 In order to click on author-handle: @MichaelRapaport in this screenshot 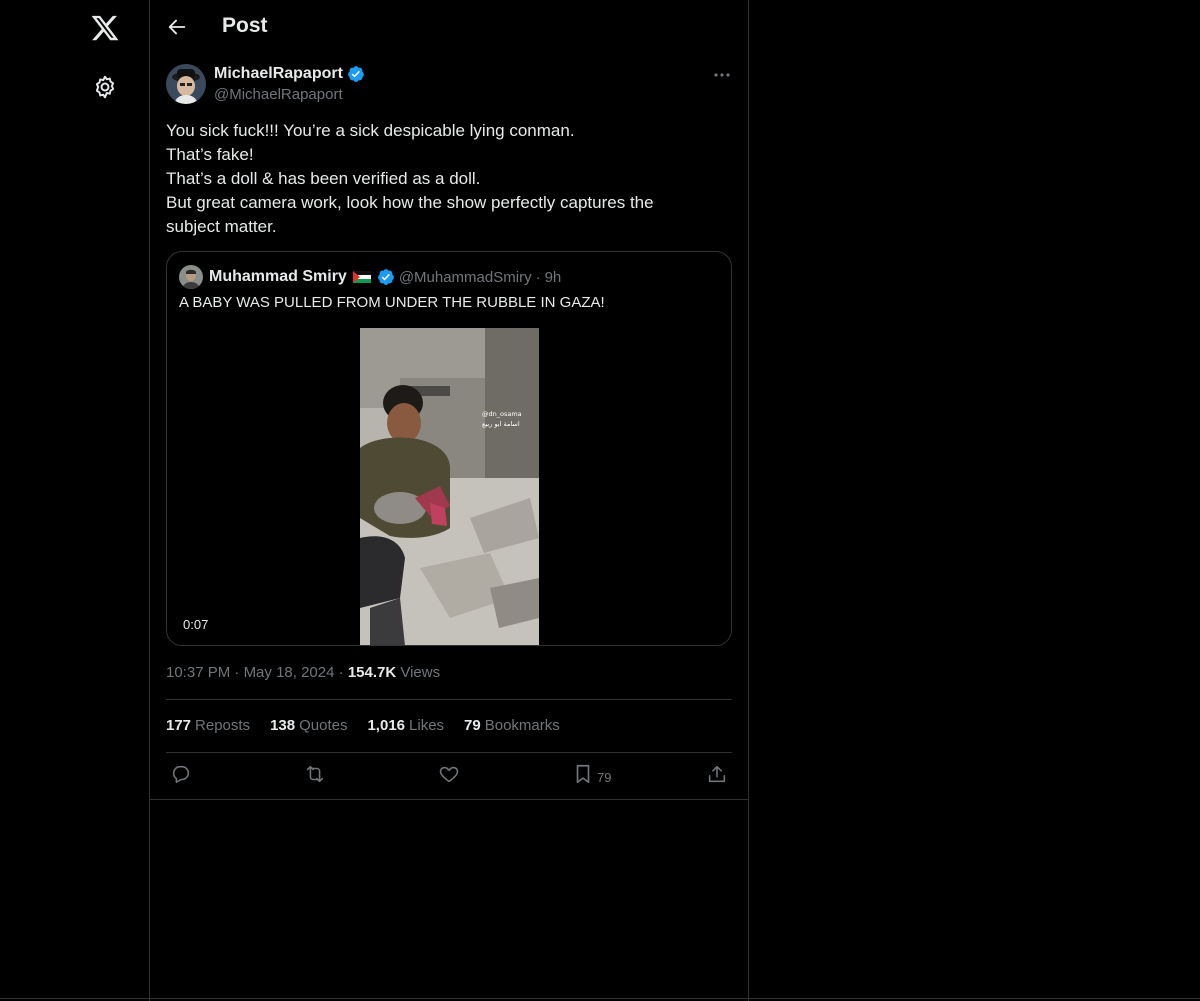, I will do `click(278, 94)`.